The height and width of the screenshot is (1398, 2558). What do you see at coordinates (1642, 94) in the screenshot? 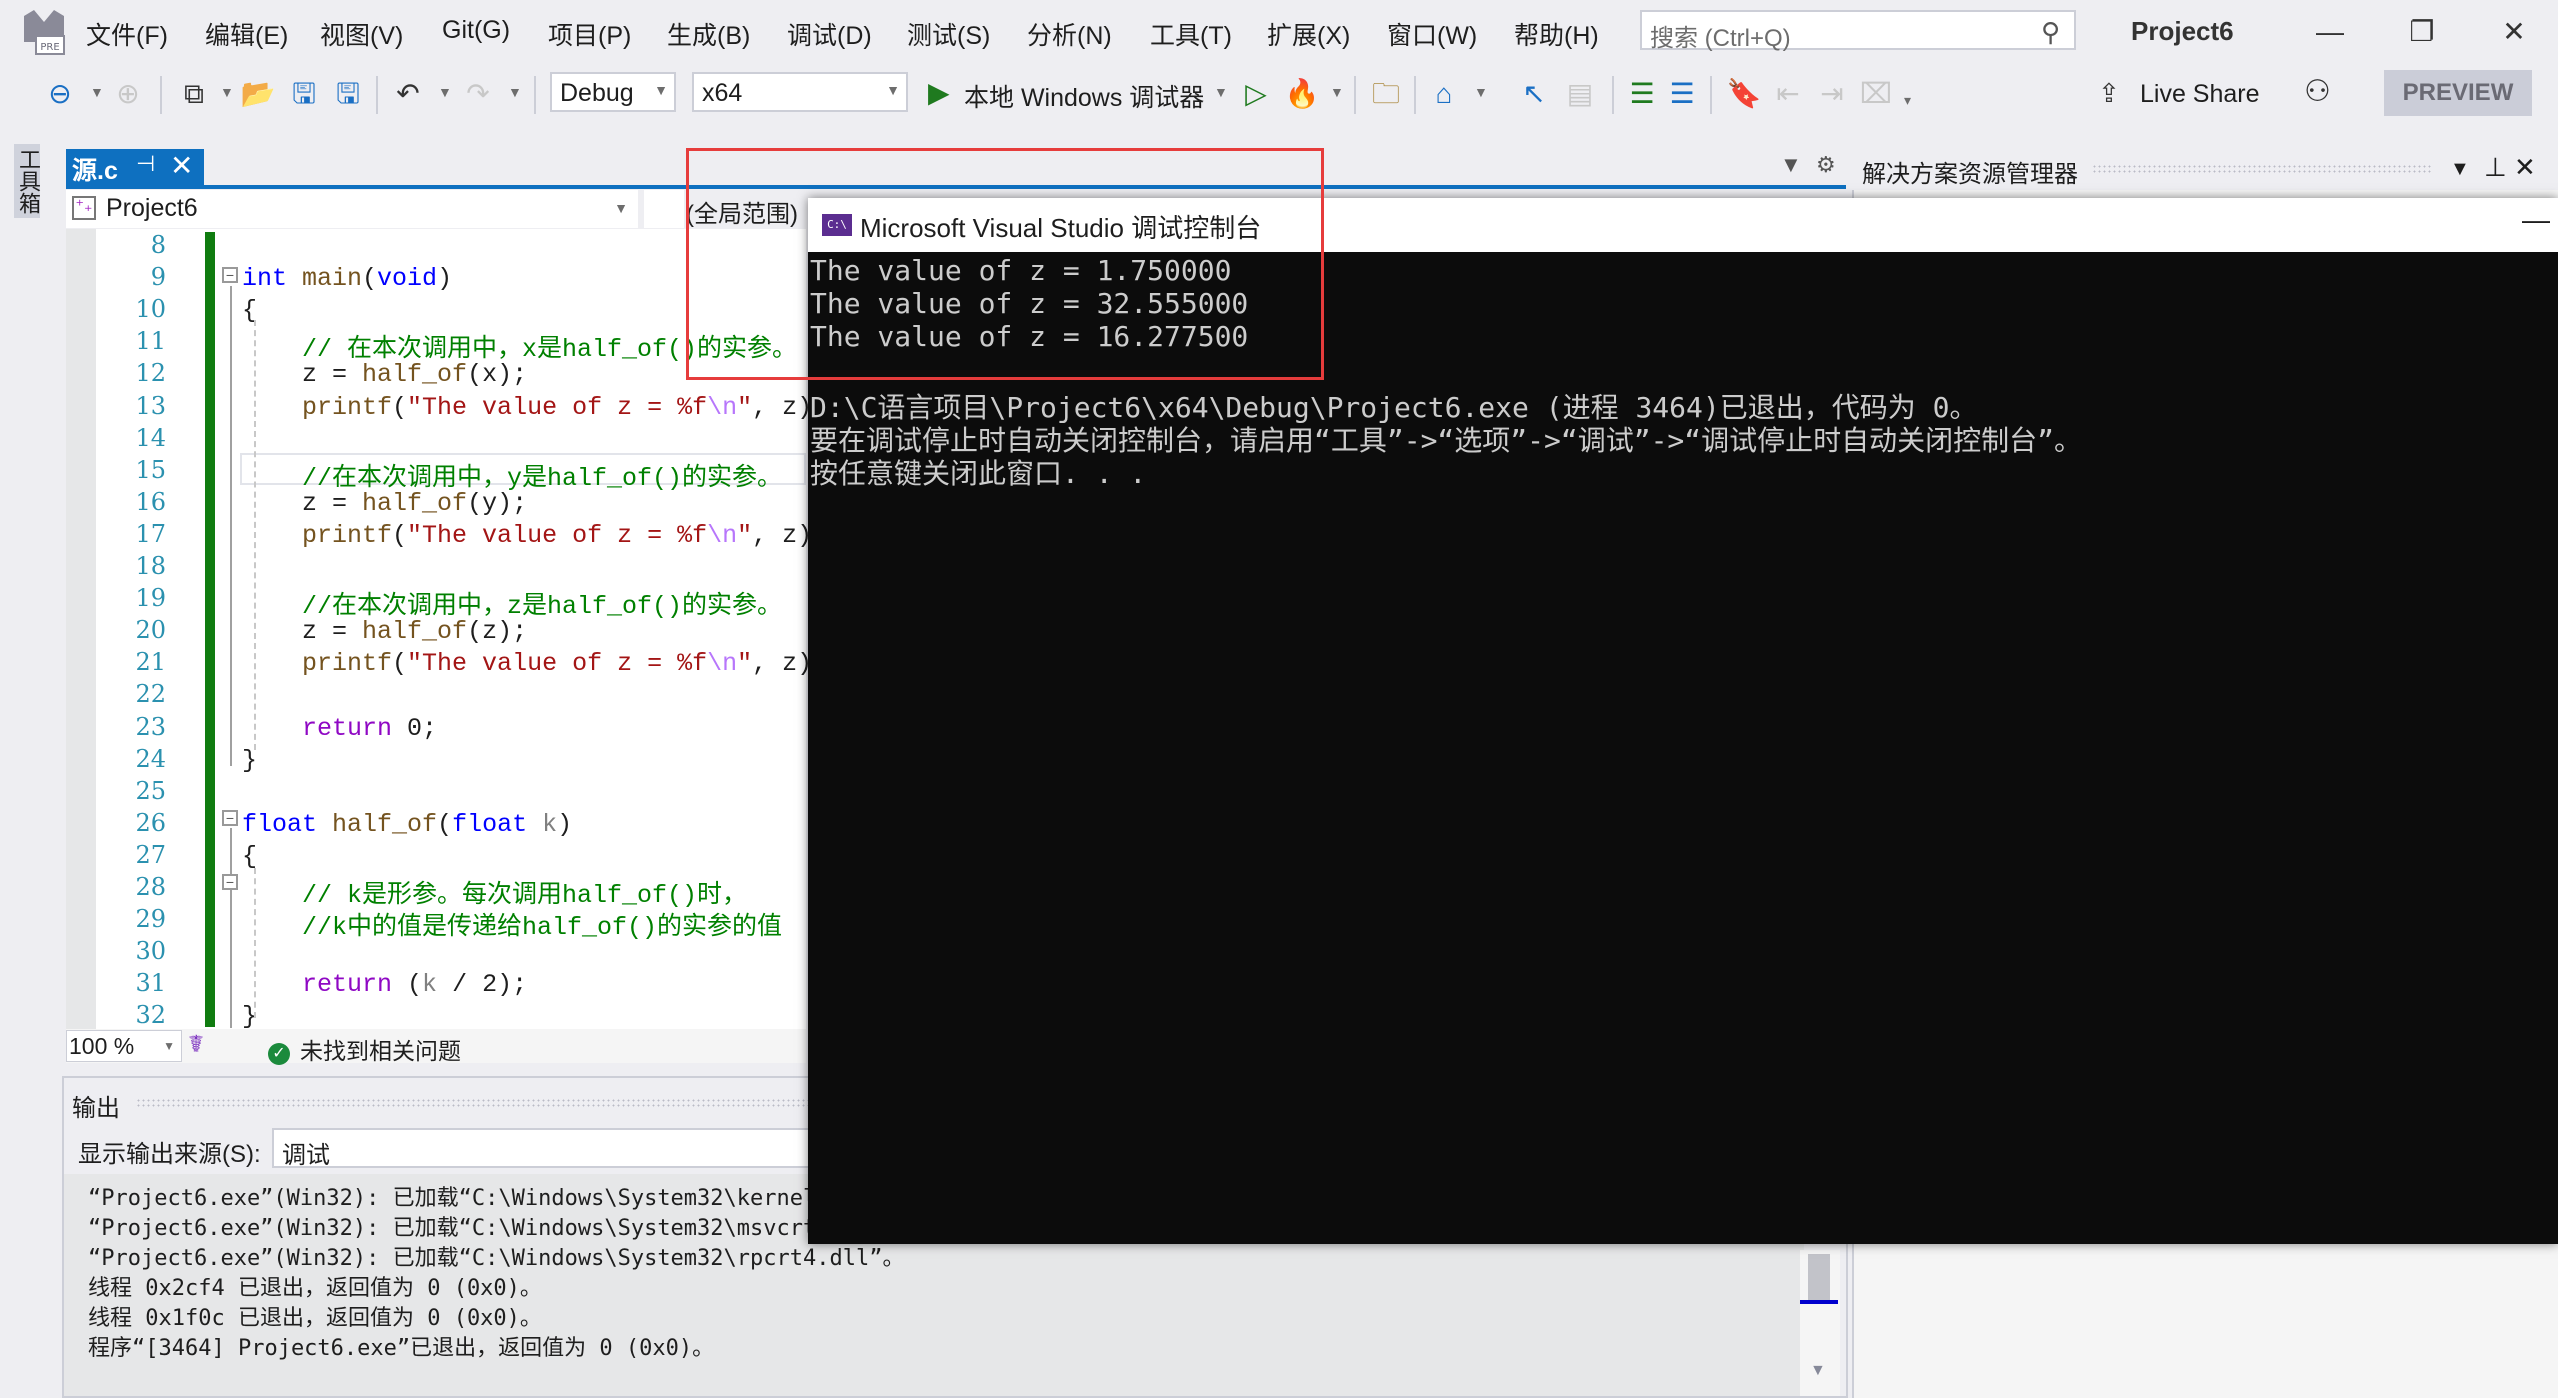
I see `comment-lines-icon: ☰` at bounding box center [1642, 94].